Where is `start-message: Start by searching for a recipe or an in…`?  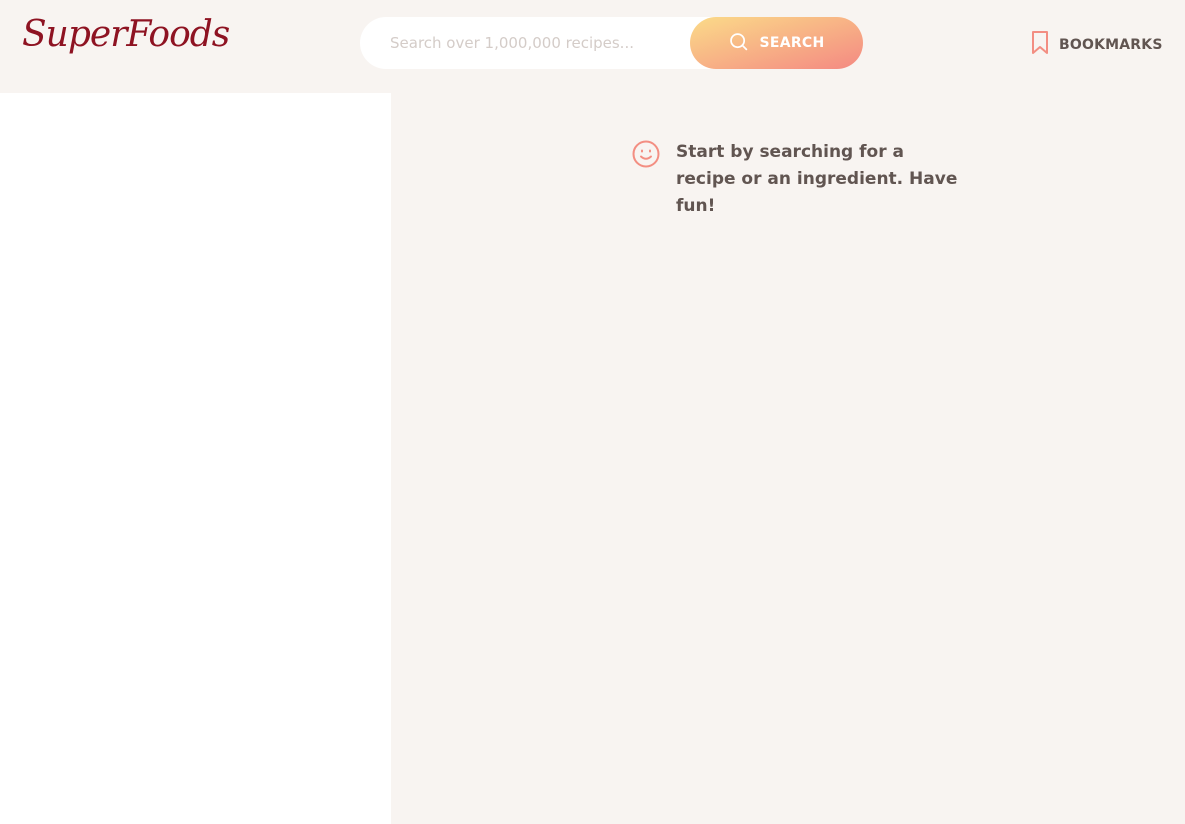
start-message: Start by searching for a recipe or an in… is located at coordinates (798, 179).